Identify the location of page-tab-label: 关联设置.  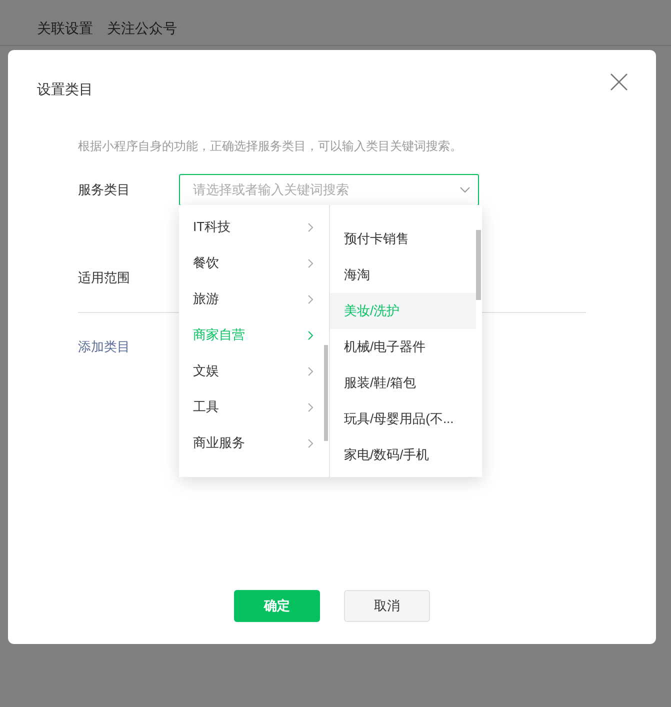
(65, 28).